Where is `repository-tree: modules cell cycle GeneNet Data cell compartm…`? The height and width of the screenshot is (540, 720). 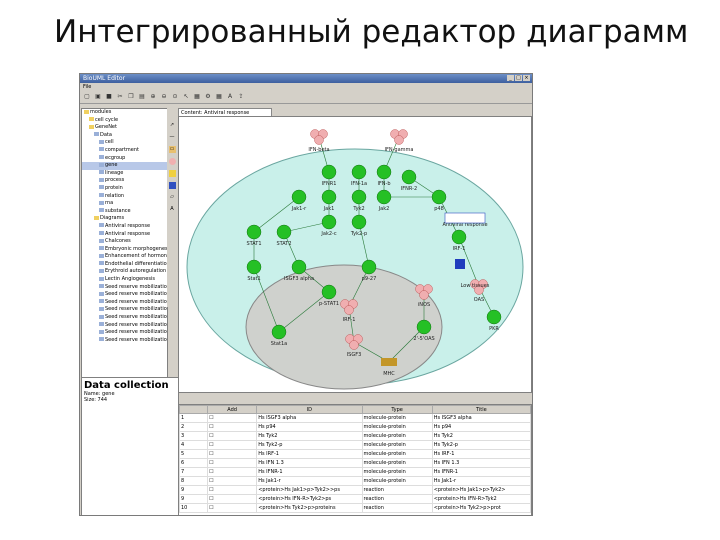
repository-tree: modules cell cycle GeneNet Data cell compartm… is located at coordinates (124, 243).